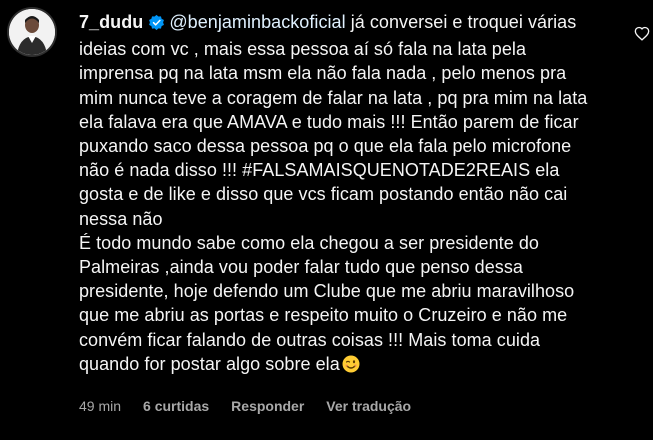 This screenshot has height=440, width=653. I want to click on winking-face-emoji, so click(351, 367).